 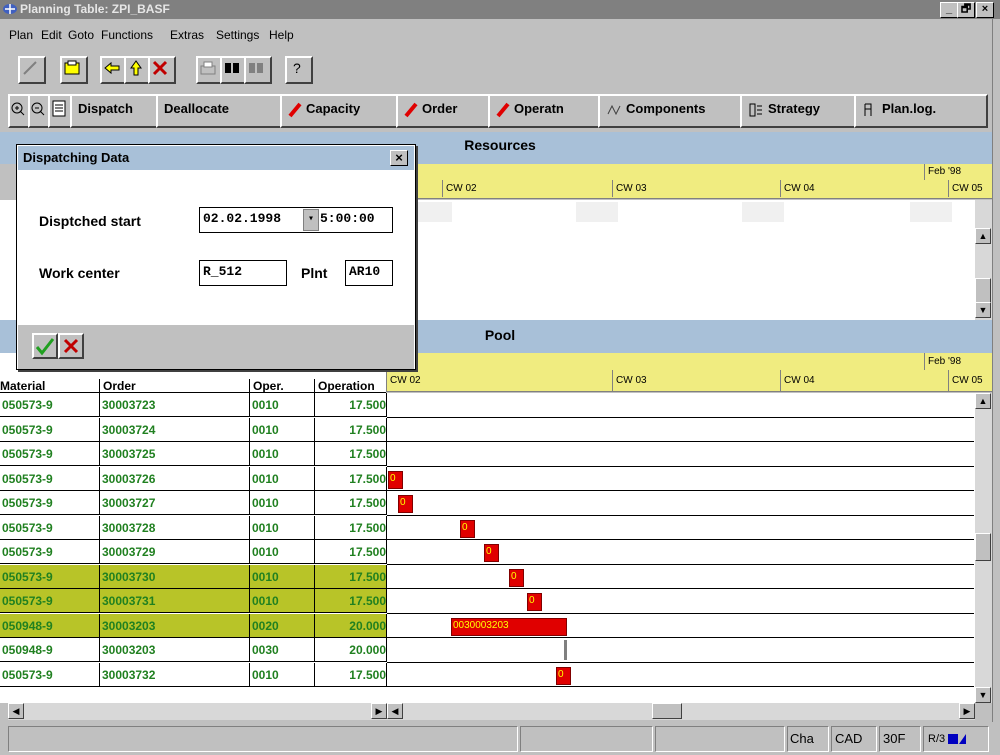 What do you see at coordinates (399, 158) in the screenshot?
I see `dialog-close-icon: ×` at bounding box center [399, 158].